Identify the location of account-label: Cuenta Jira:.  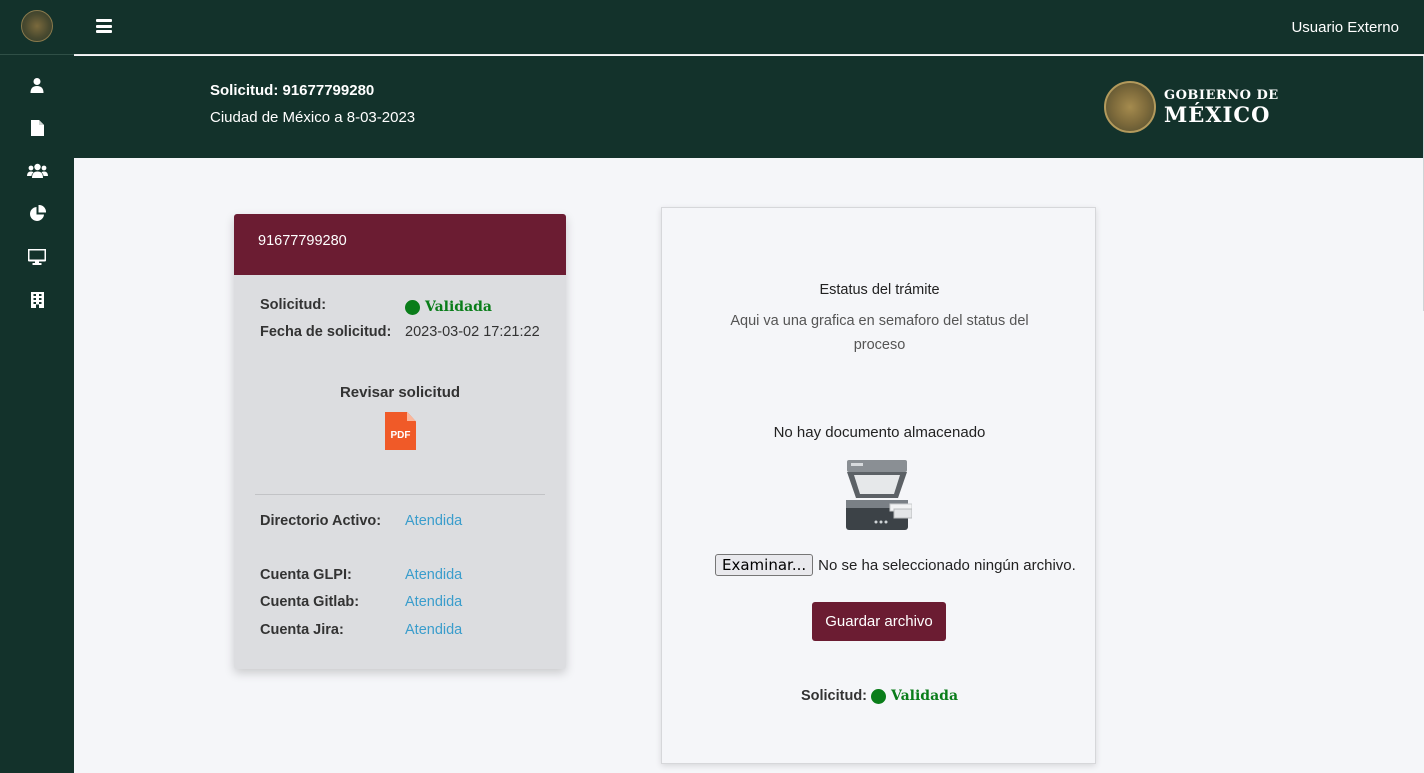
(302, 630).